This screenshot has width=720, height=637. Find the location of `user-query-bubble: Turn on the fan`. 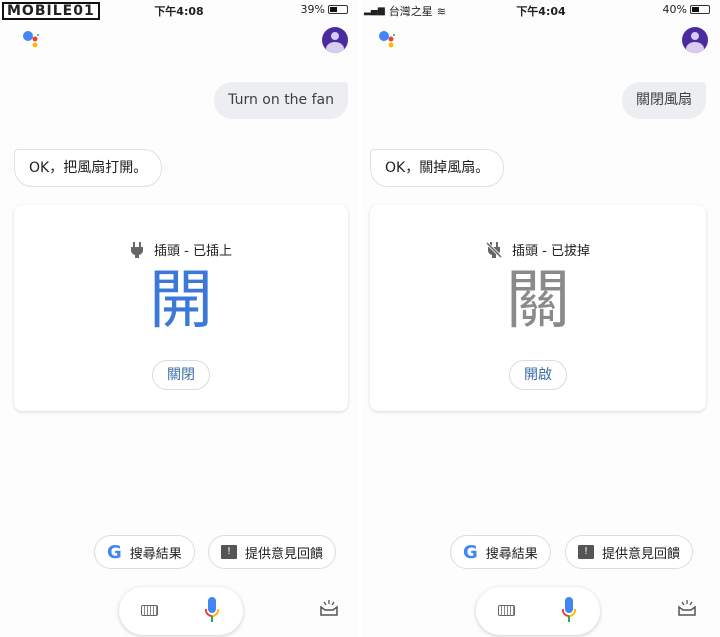

user-query-bubble: Turn on the fan is located at coordinates (281, 100).